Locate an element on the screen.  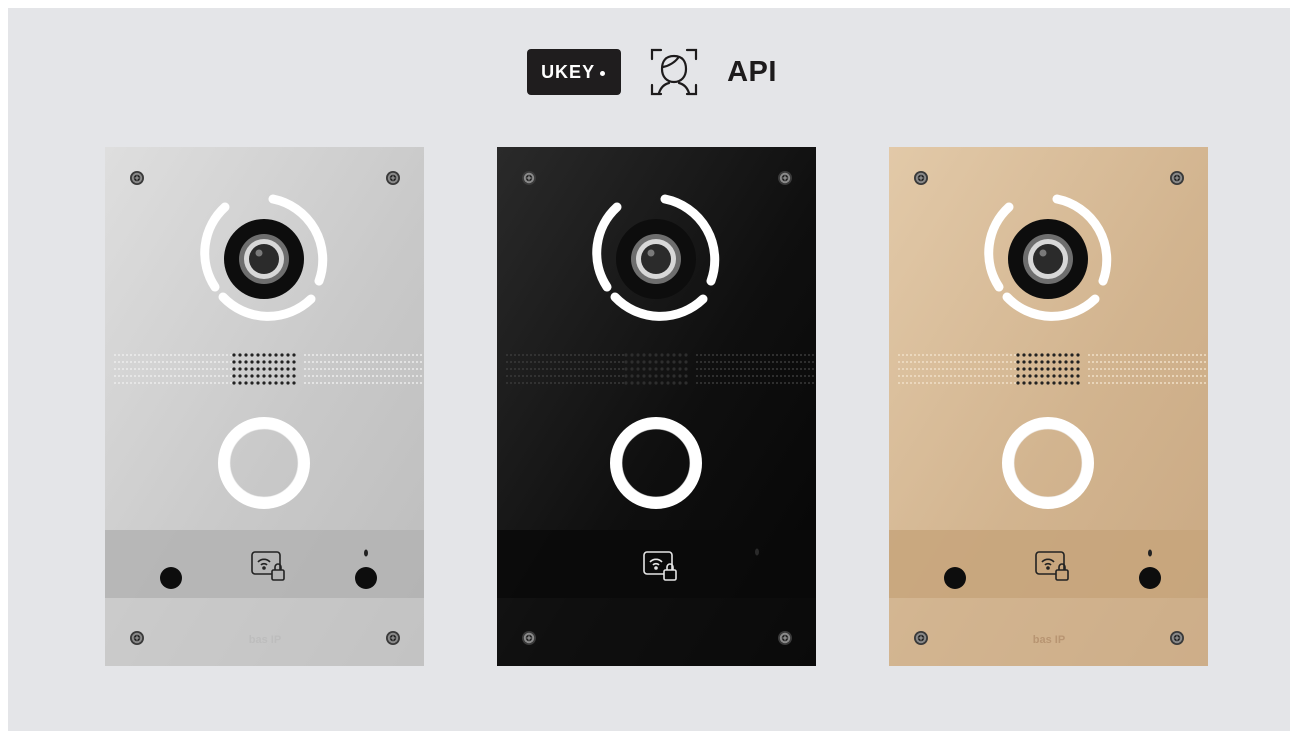
ukey-dot-icon is located at coordinates (603, 73).